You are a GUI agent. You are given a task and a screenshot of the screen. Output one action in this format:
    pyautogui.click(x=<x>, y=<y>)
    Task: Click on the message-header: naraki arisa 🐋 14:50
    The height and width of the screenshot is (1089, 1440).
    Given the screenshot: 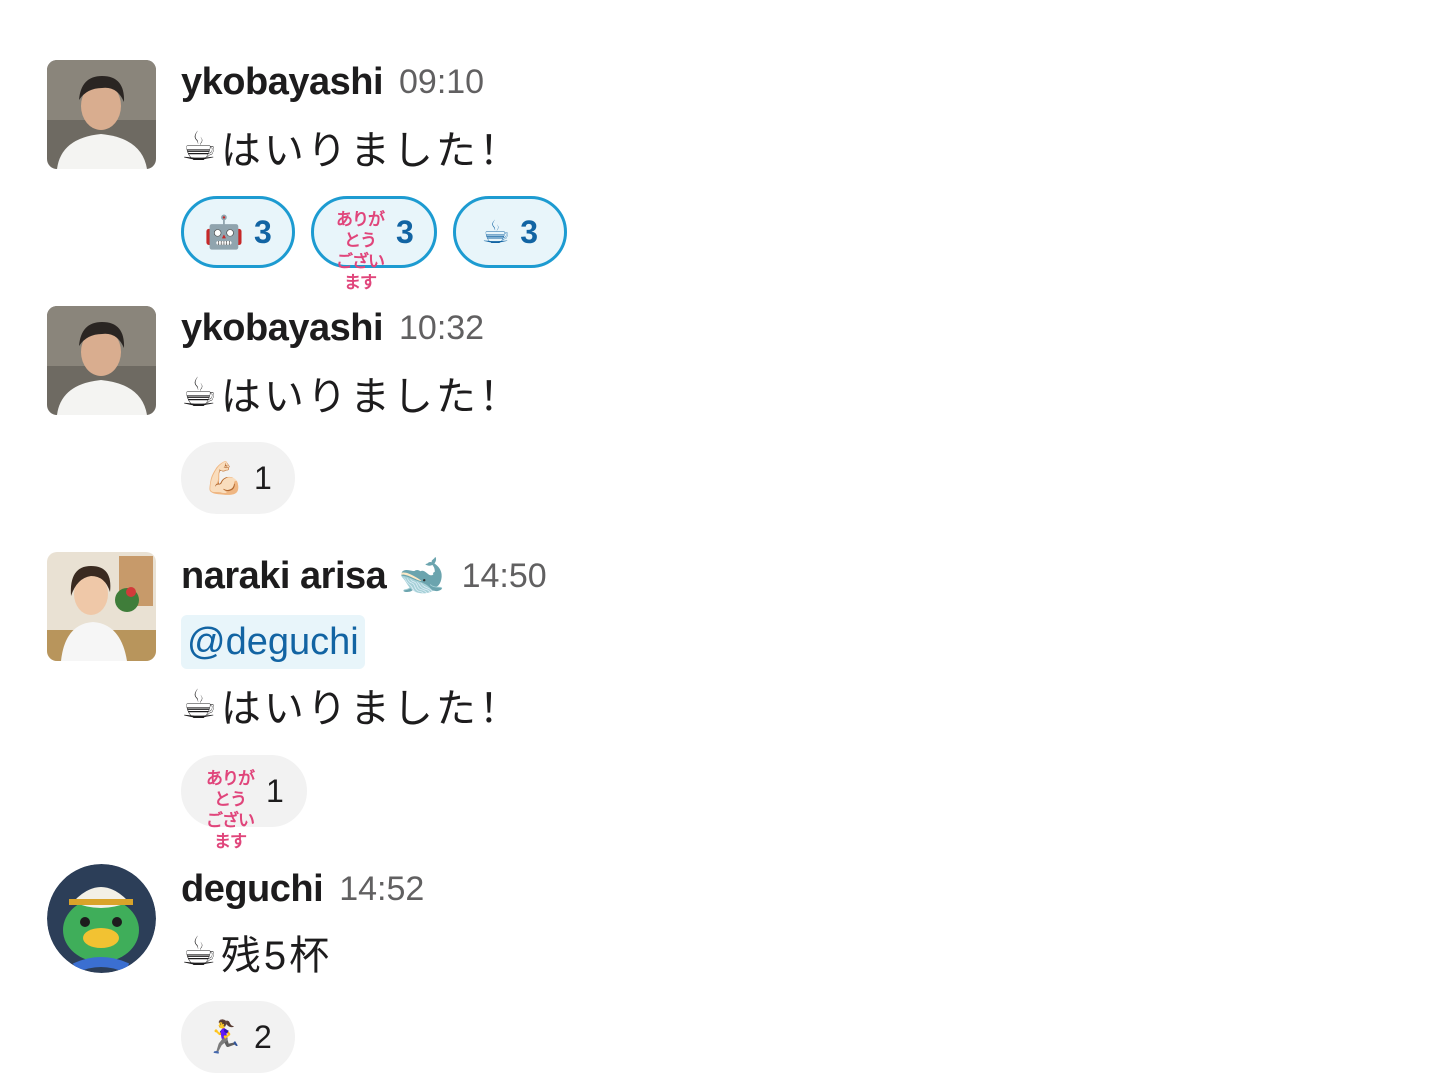 What is the action you would take?
    pyautogui.click(x=364, y=576)
    